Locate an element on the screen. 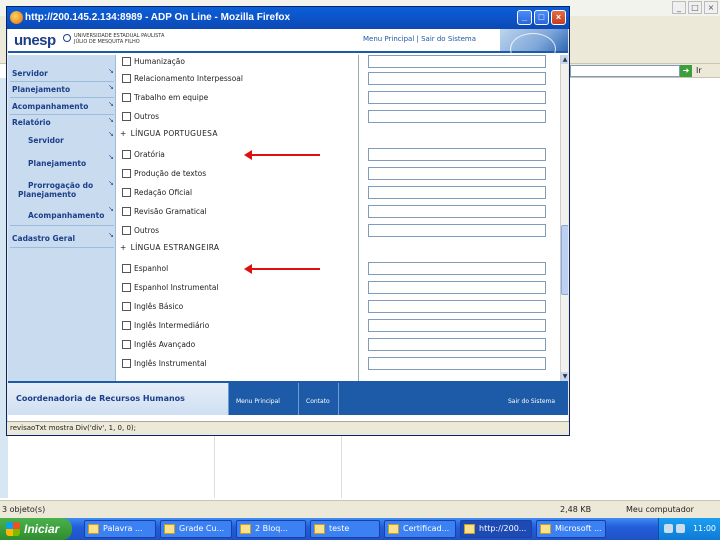 The height and width of the screenshot is (540, 720). item-label: Inglês Básico is located at coordinates (159, 306).